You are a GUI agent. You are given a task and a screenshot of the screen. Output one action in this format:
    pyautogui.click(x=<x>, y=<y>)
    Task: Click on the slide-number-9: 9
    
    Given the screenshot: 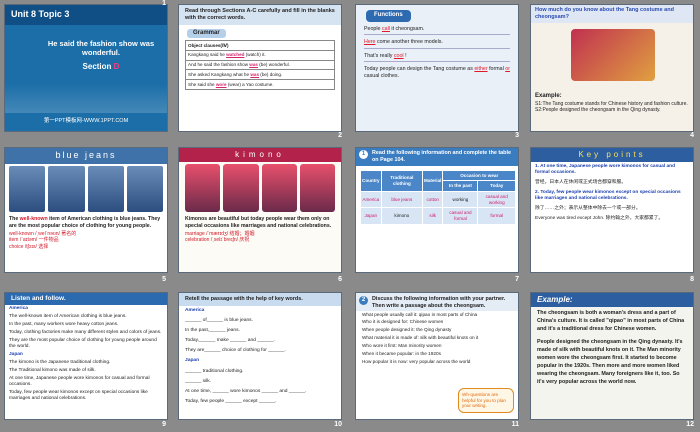 What is the action you would take?
    pyautogui.click(x=164, y=424)
    